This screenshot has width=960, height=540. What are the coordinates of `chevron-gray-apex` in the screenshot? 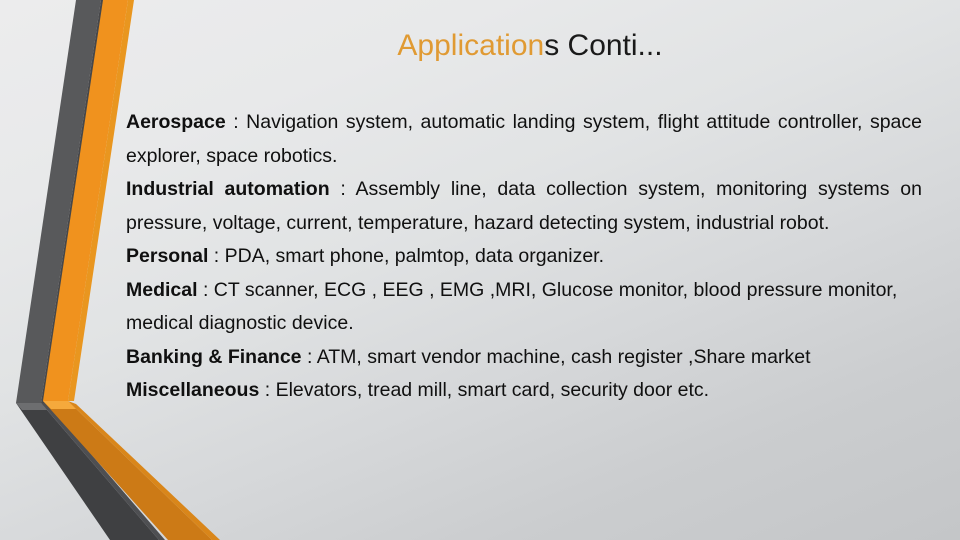 It's located at (31, 406).